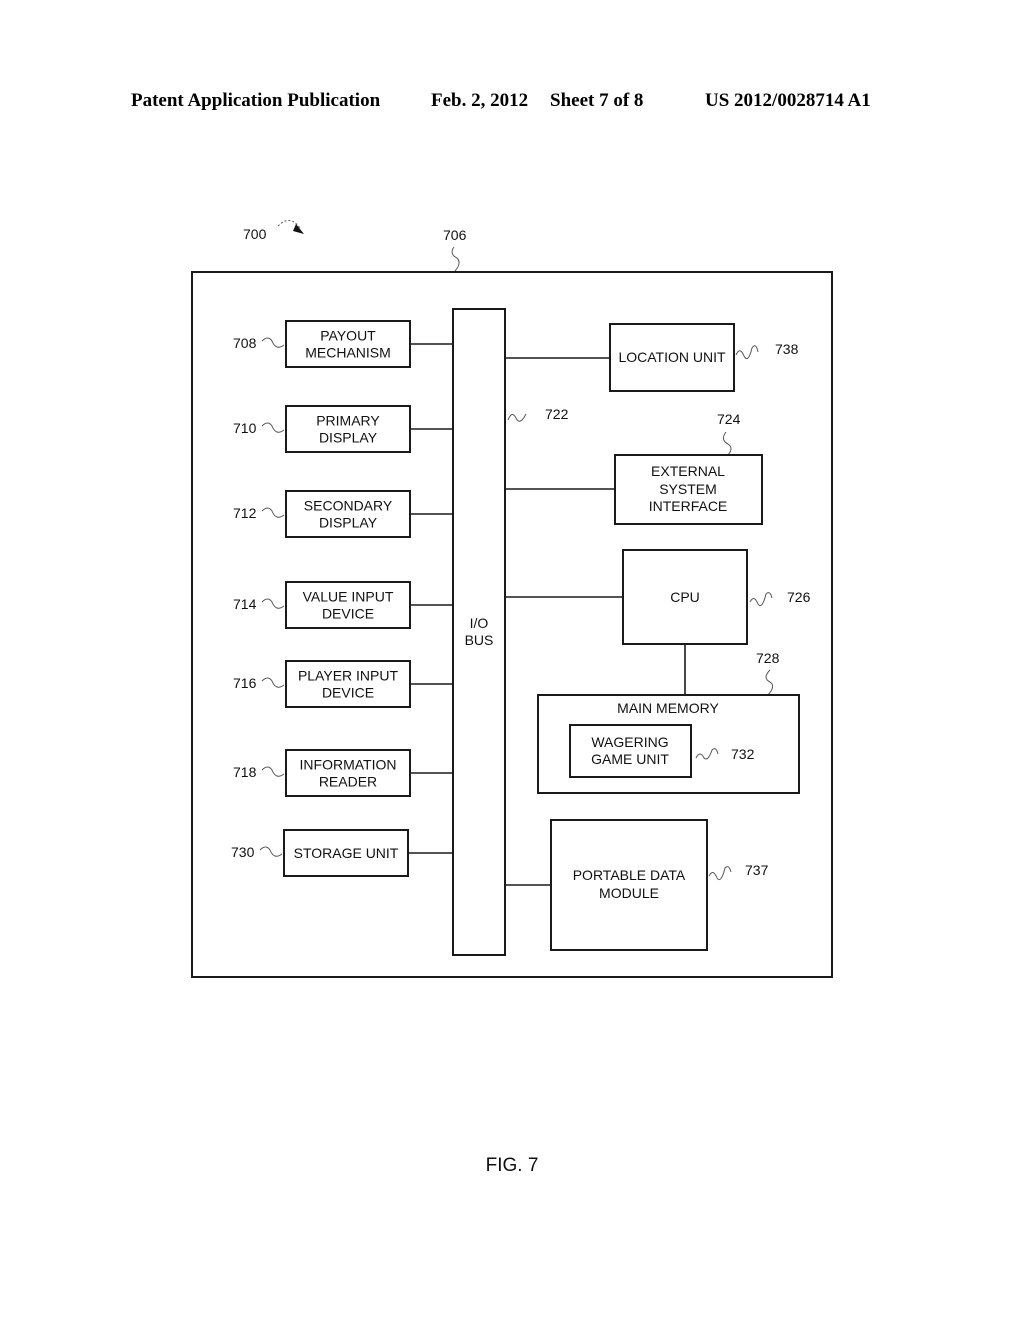 This screenshot has width=1024, height=1320. Describe the element at coordinates (348, 438) in the screenshot. I see `primary-display-label-line2: DISPLAY` at that location.